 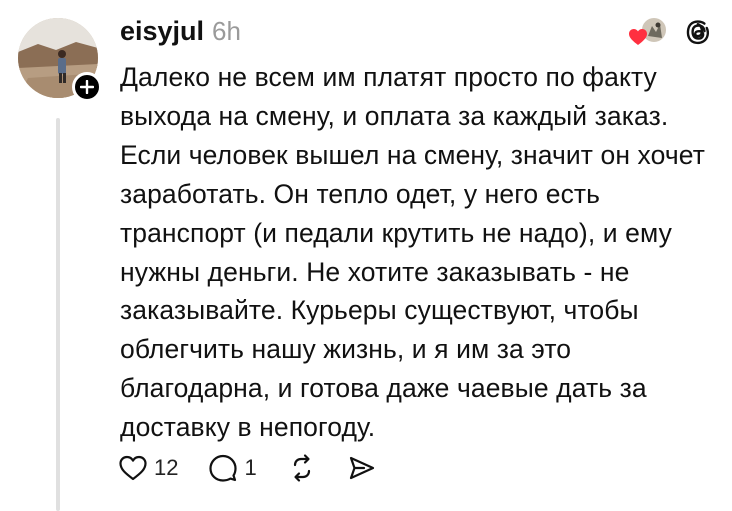 I want to click on post-time: 6h, so click(x=226, y=31).